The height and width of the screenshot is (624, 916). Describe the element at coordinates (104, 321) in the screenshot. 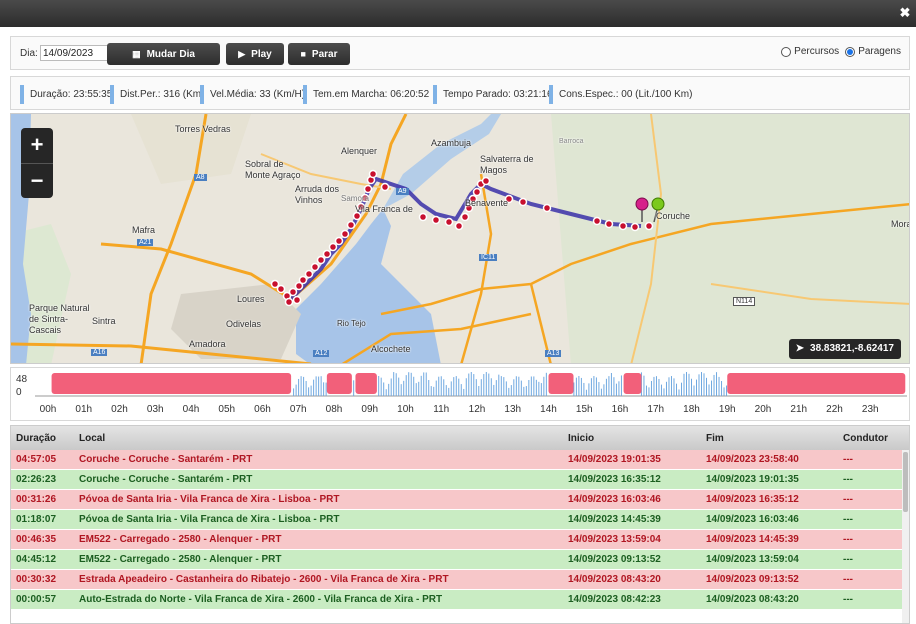

I see `map-label: Sintra` at that location.